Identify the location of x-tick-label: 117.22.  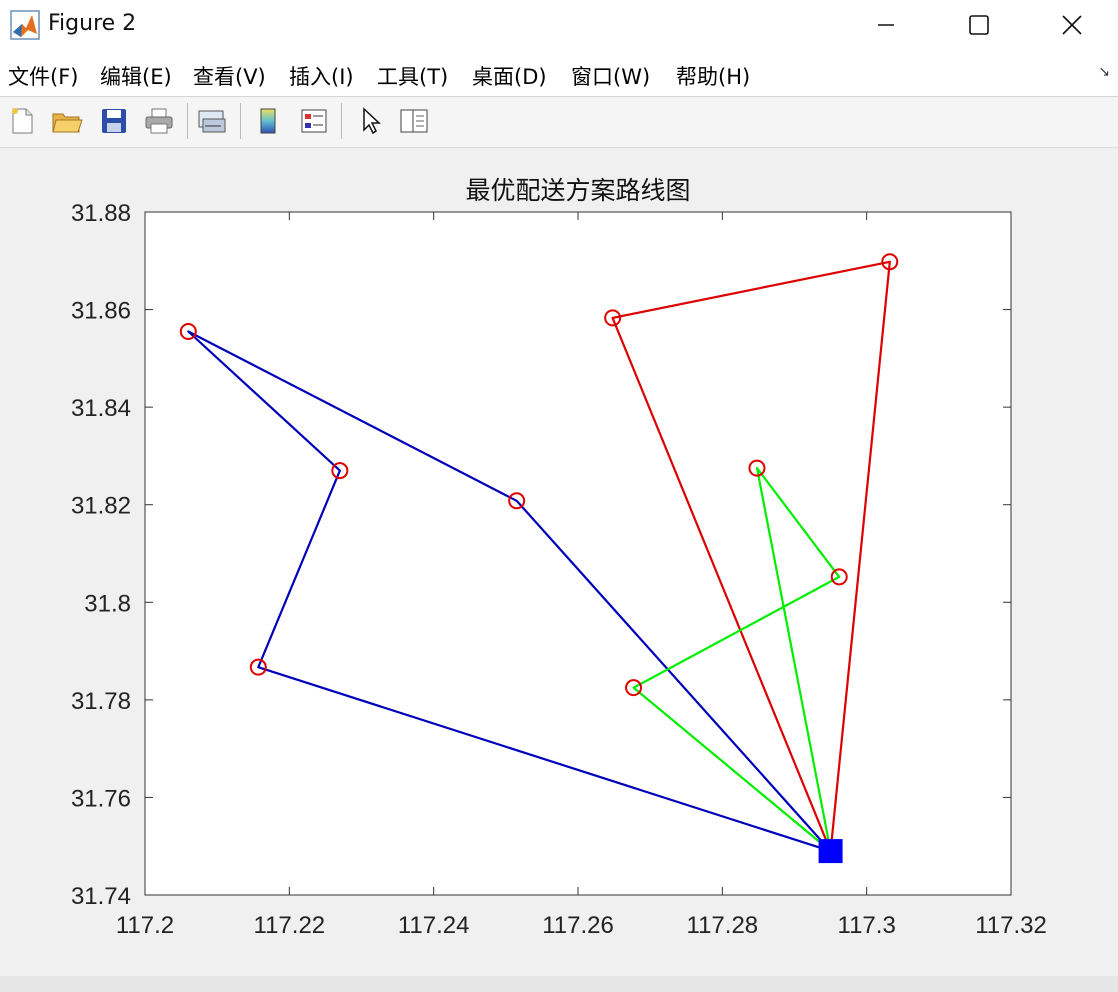
(290, 925).